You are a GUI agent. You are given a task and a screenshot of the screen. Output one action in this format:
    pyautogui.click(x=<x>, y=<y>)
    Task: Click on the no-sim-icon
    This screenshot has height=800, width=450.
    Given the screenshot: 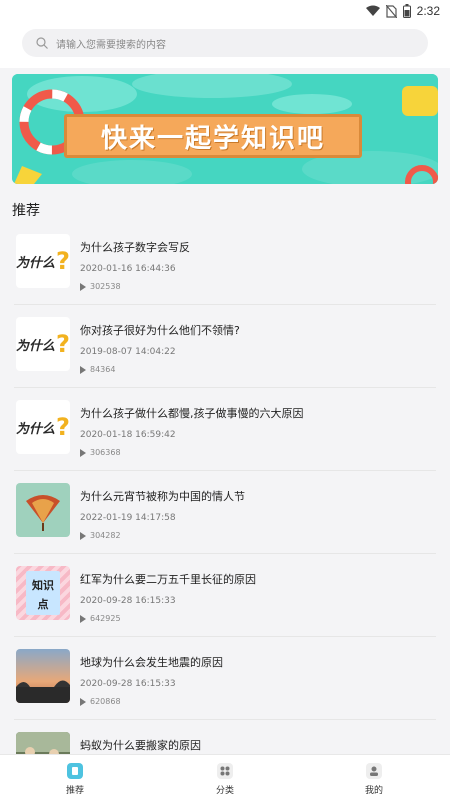 What is the action you would take?
    pyautogui.click(x=391, y=11)
    